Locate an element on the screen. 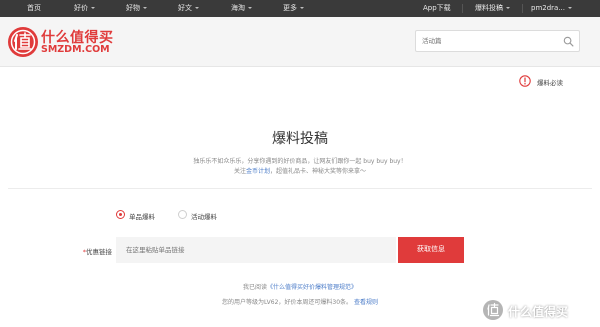 The width and height of the screenshot is (600, 327). search-icon is located at coordinates (568, 41).